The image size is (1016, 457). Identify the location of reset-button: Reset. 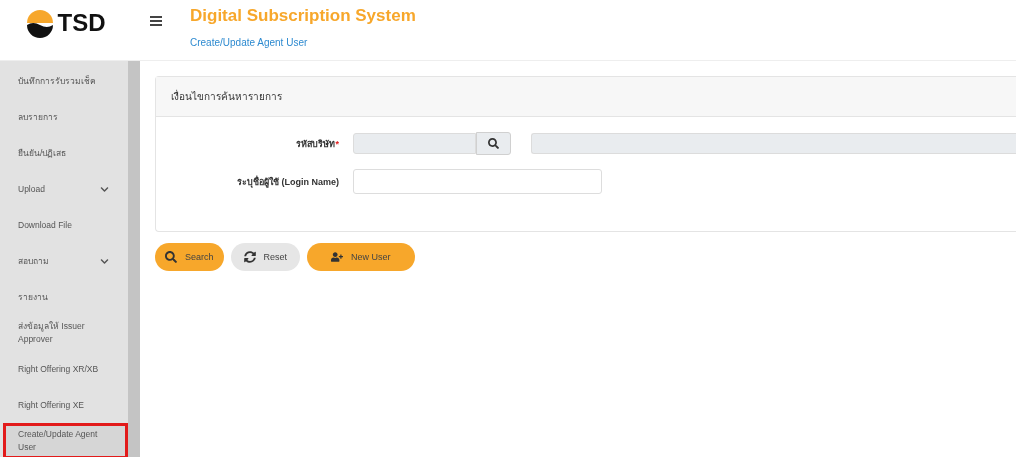
(265, 257).